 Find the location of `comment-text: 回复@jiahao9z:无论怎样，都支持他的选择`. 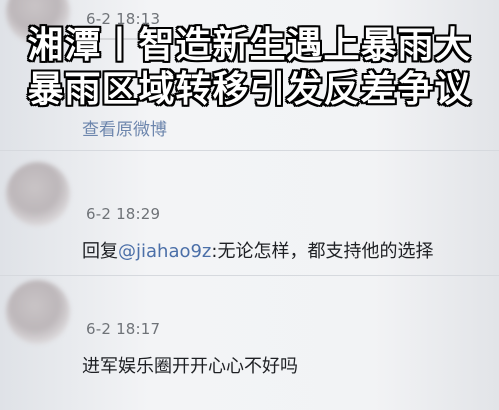

comment-text: 回复@jiahao9z:无论怎样，都支持他的选择 is located at coordinates (257, 250).